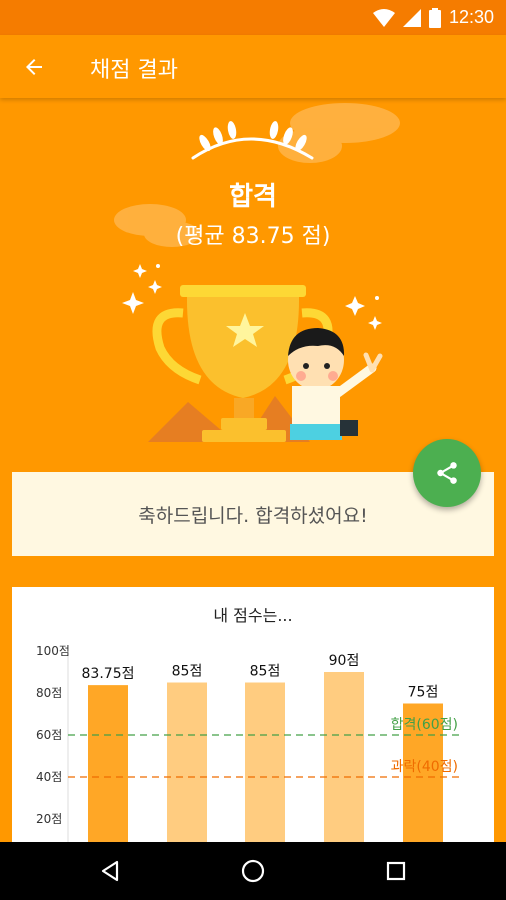 The width and height of the screenshot is (506, 900). Describe the element at coordinates (383, 17) in the screenshot. I see `wifi-icon` at that location.